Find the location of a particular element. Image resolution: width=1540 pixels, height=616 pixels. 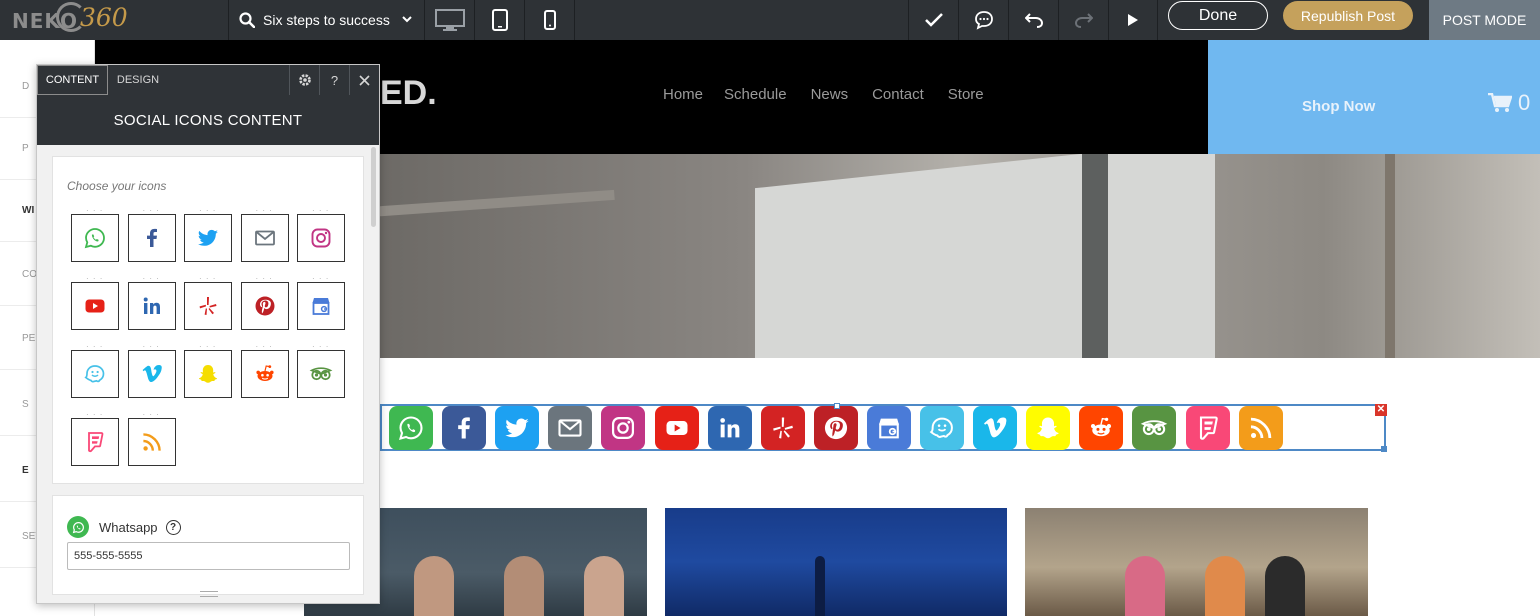

page-selector-label: Six steps to success is located at coordinates (326, 20).